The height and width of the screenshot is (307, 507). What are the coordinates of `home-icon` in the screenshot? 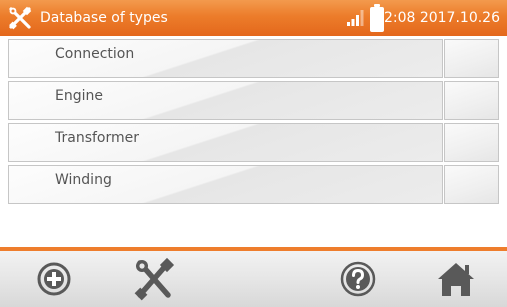 It's located at (456, 284).